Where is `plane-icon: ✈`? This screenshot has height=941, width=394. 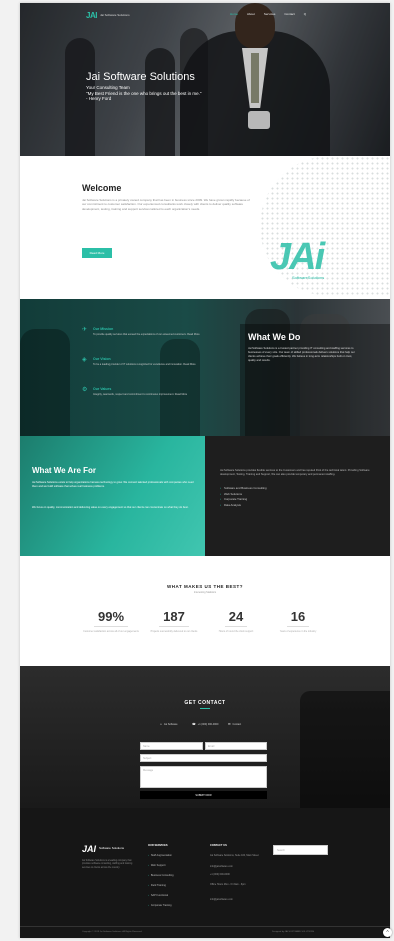
plane-icon: ✈ is located at coordinates (85, 330).